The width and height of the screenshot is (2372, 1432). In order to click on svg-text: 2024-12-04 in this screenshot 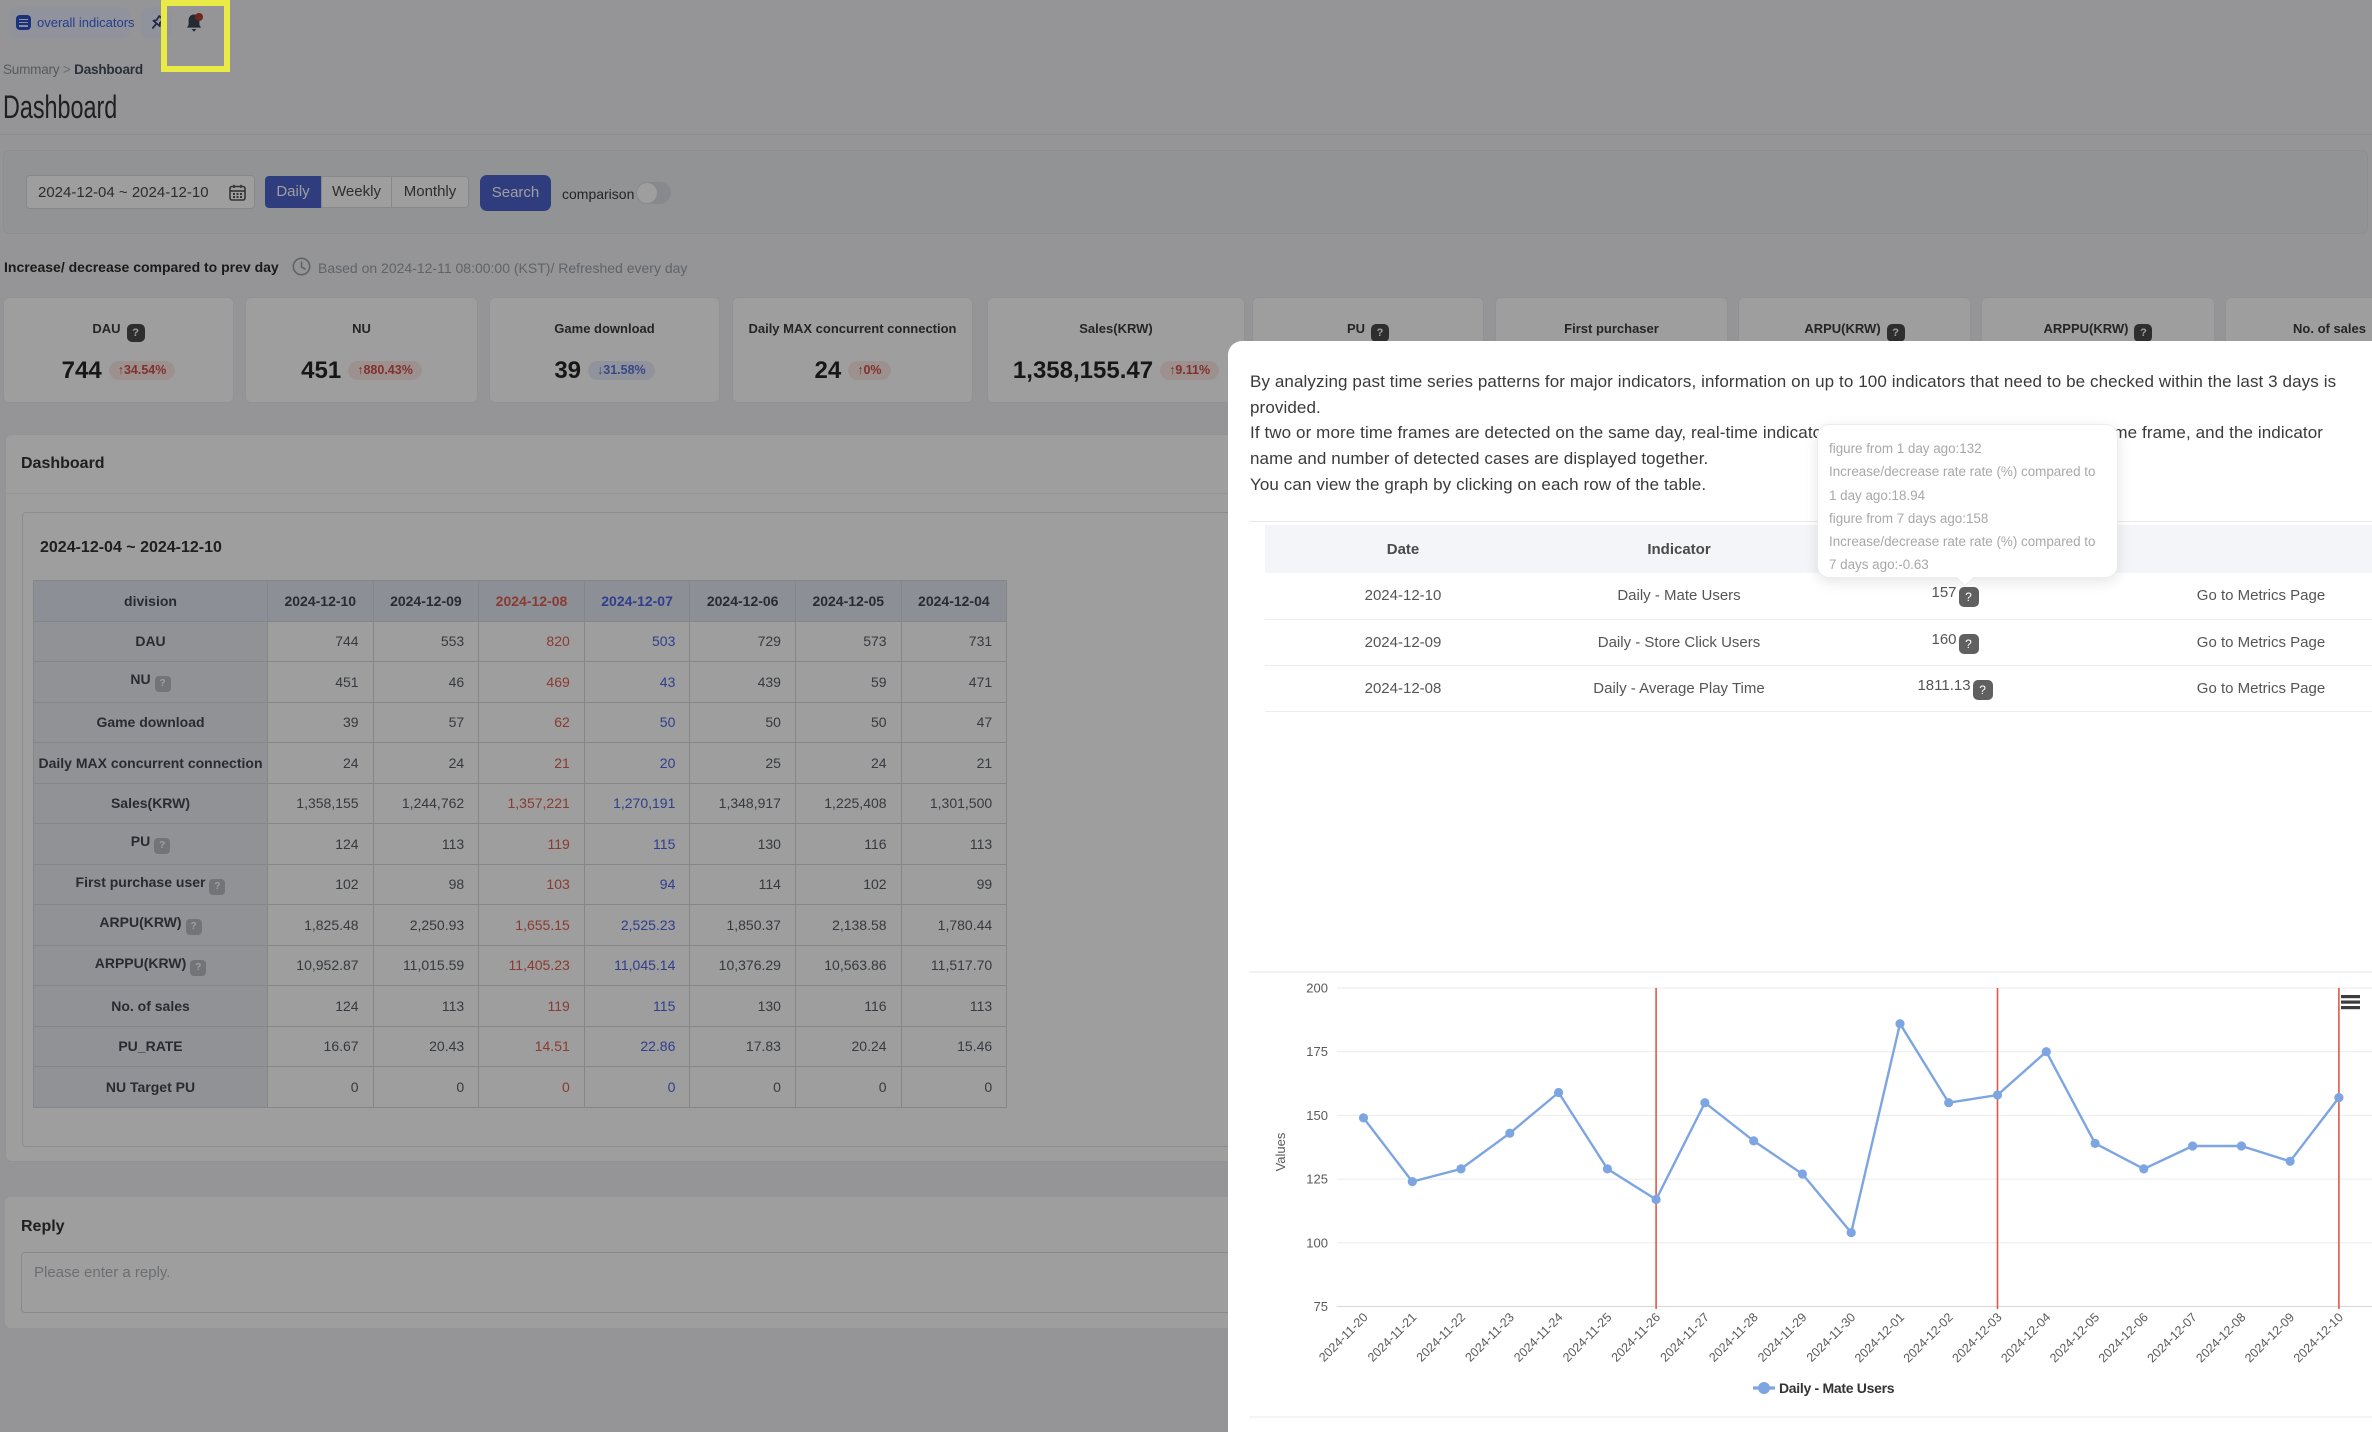, I will do `click(2025, 1337)`.